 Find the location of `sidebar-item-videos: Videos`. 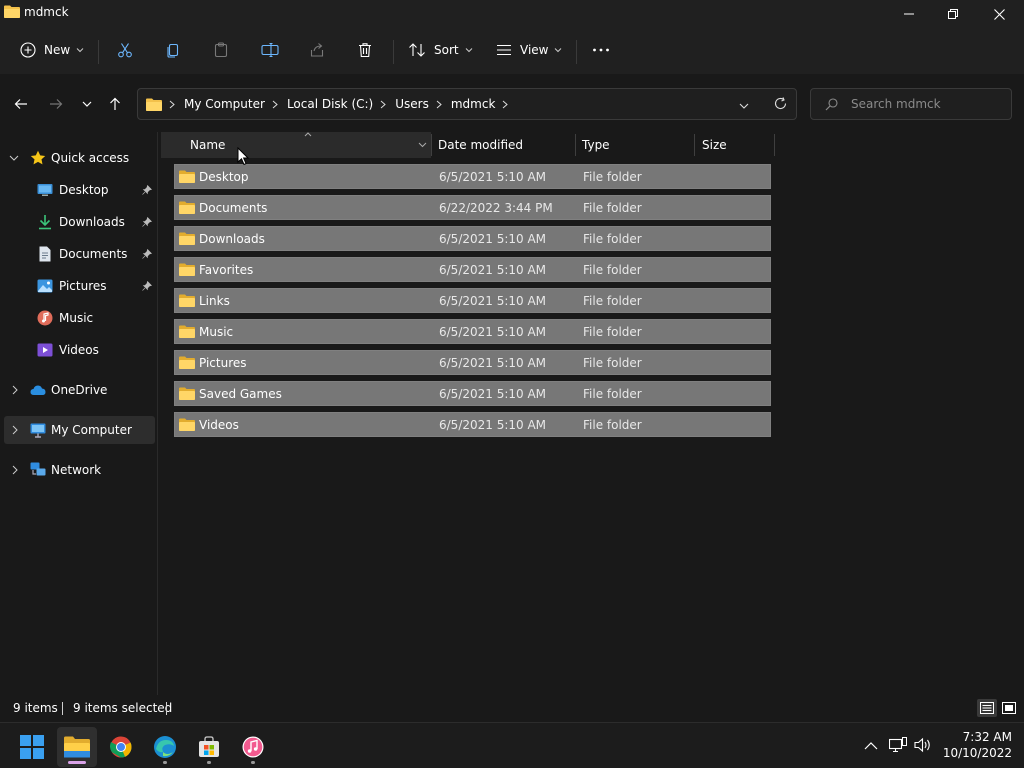

sidebar-item-videos: Videos is located at coordinates (78, 350).